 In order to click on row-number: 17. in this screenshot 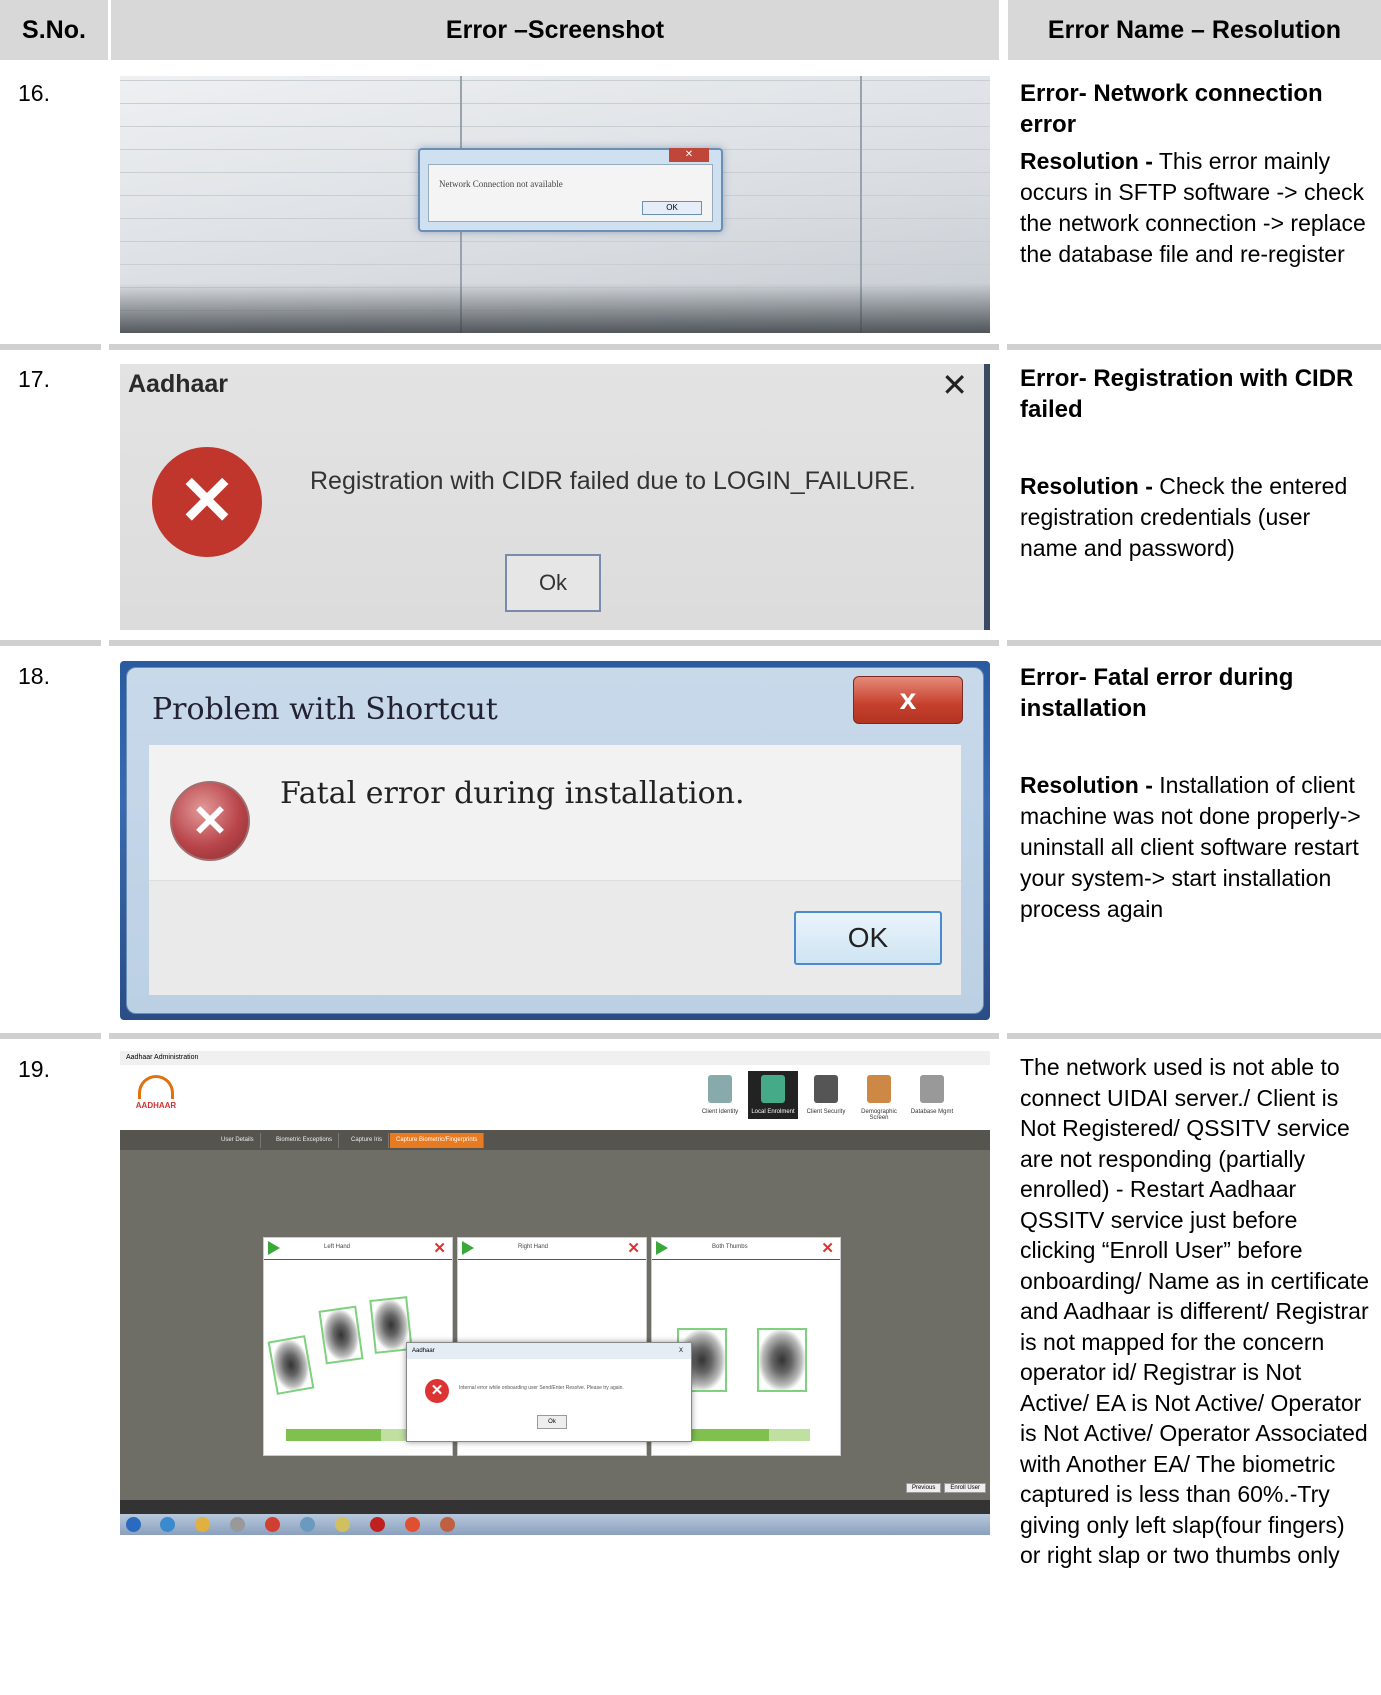, I will do `click(34, 379)`.